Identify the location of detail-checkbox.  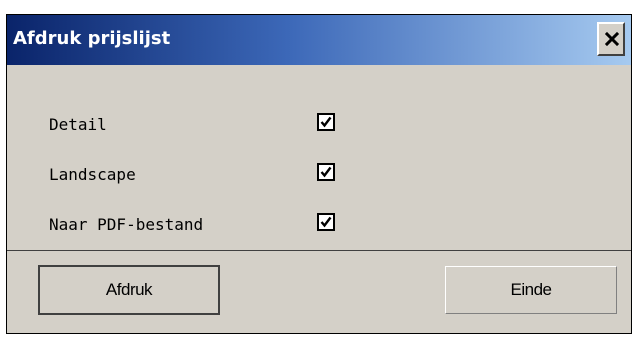
(326, 122).